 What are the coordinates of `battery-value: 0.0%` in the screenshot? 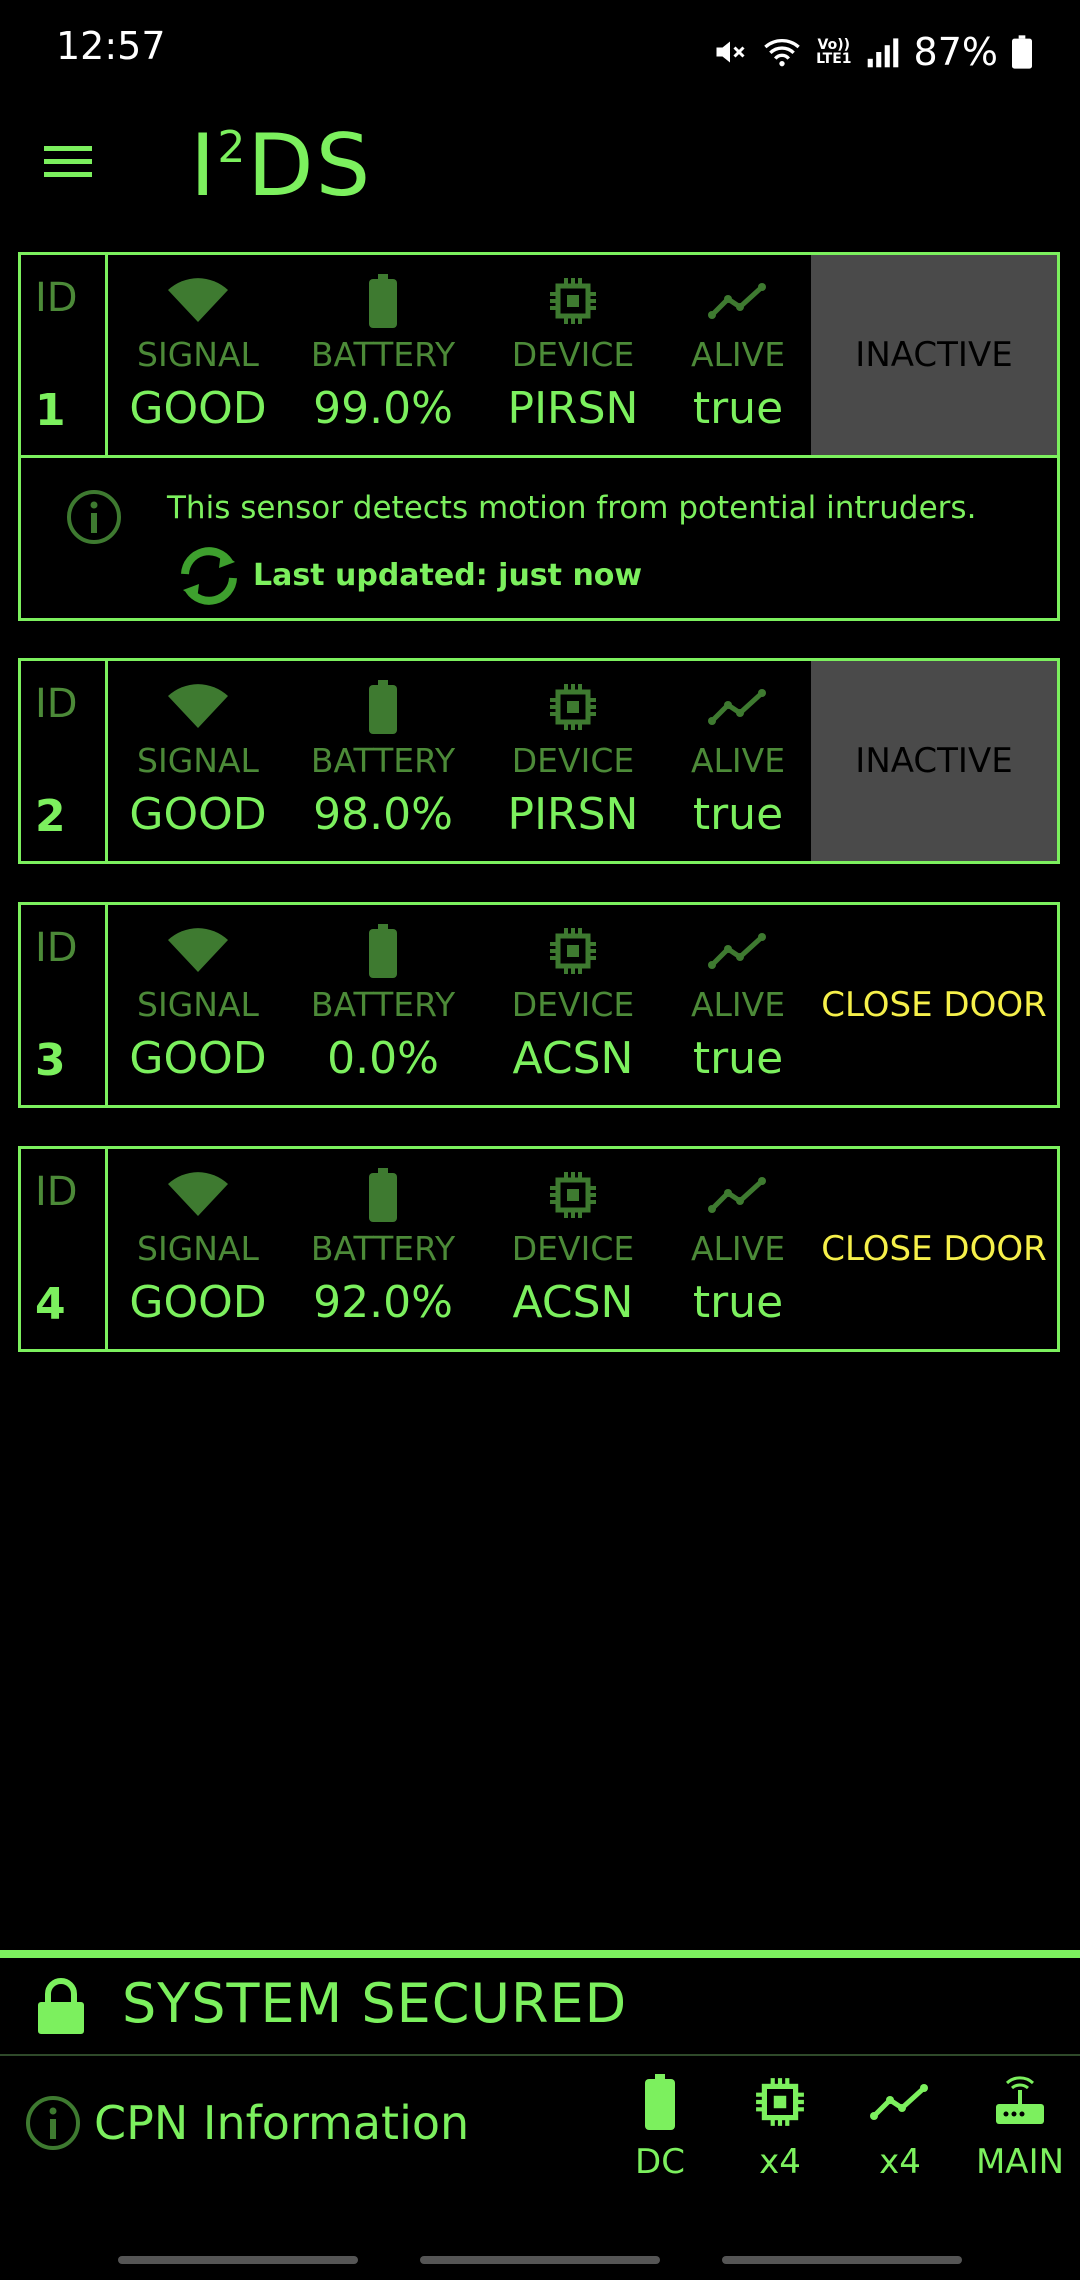 It's located at (383, 1058).